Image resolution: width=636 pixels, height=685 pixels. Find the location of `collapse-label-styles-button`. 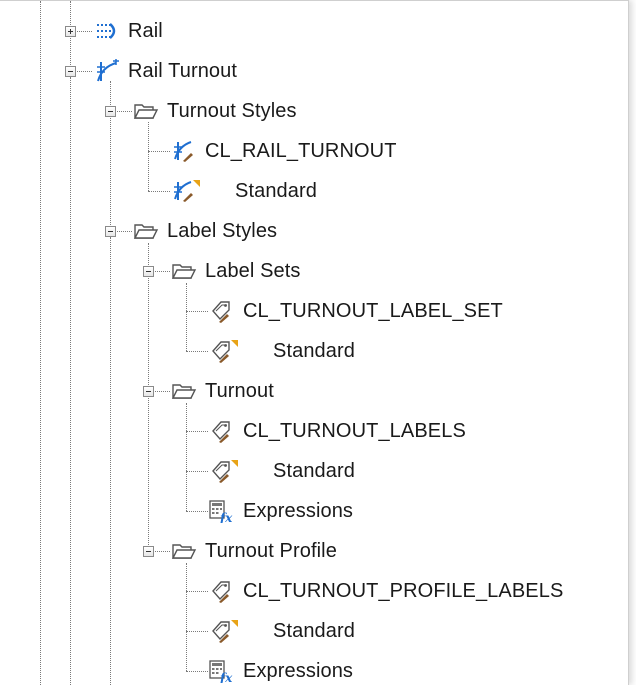

collapse-label-styles-button is located at coordinates (110, 231).